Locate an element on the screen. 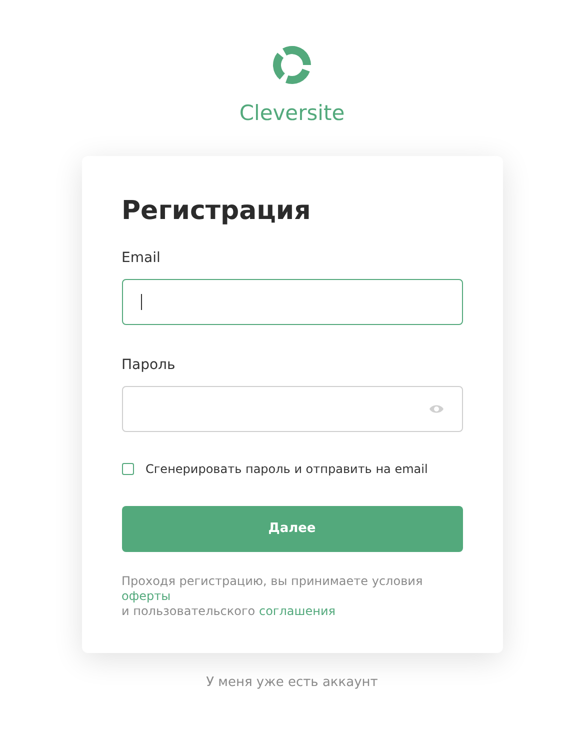 The image size is (584, 730). form-title: Регистрация is located at coordinates (217, 211).